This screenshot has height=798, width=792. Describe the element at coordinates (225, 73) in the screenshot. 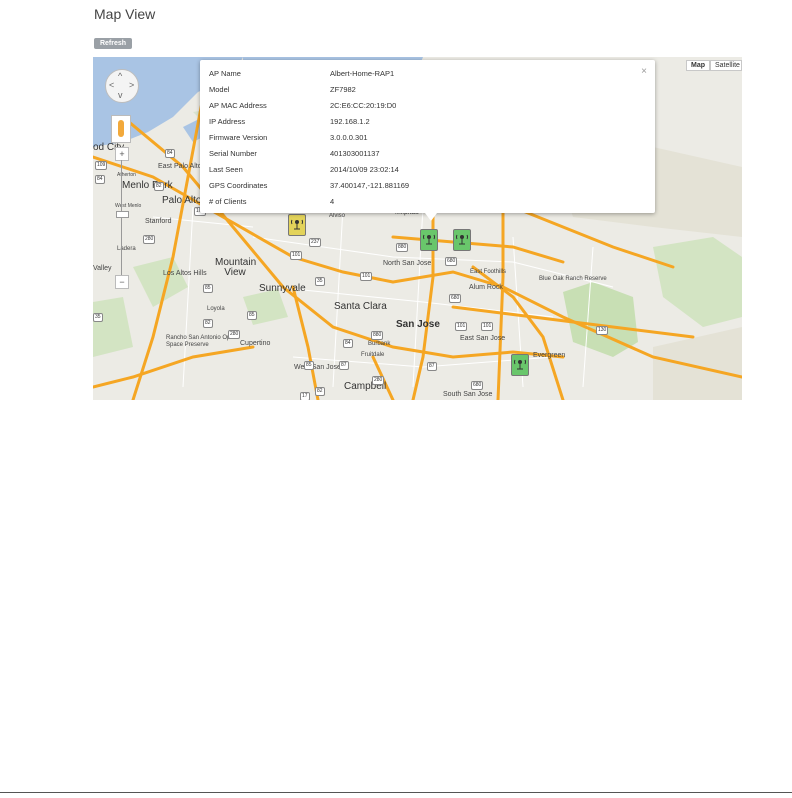

I see `info-key: AP Name` at that location.